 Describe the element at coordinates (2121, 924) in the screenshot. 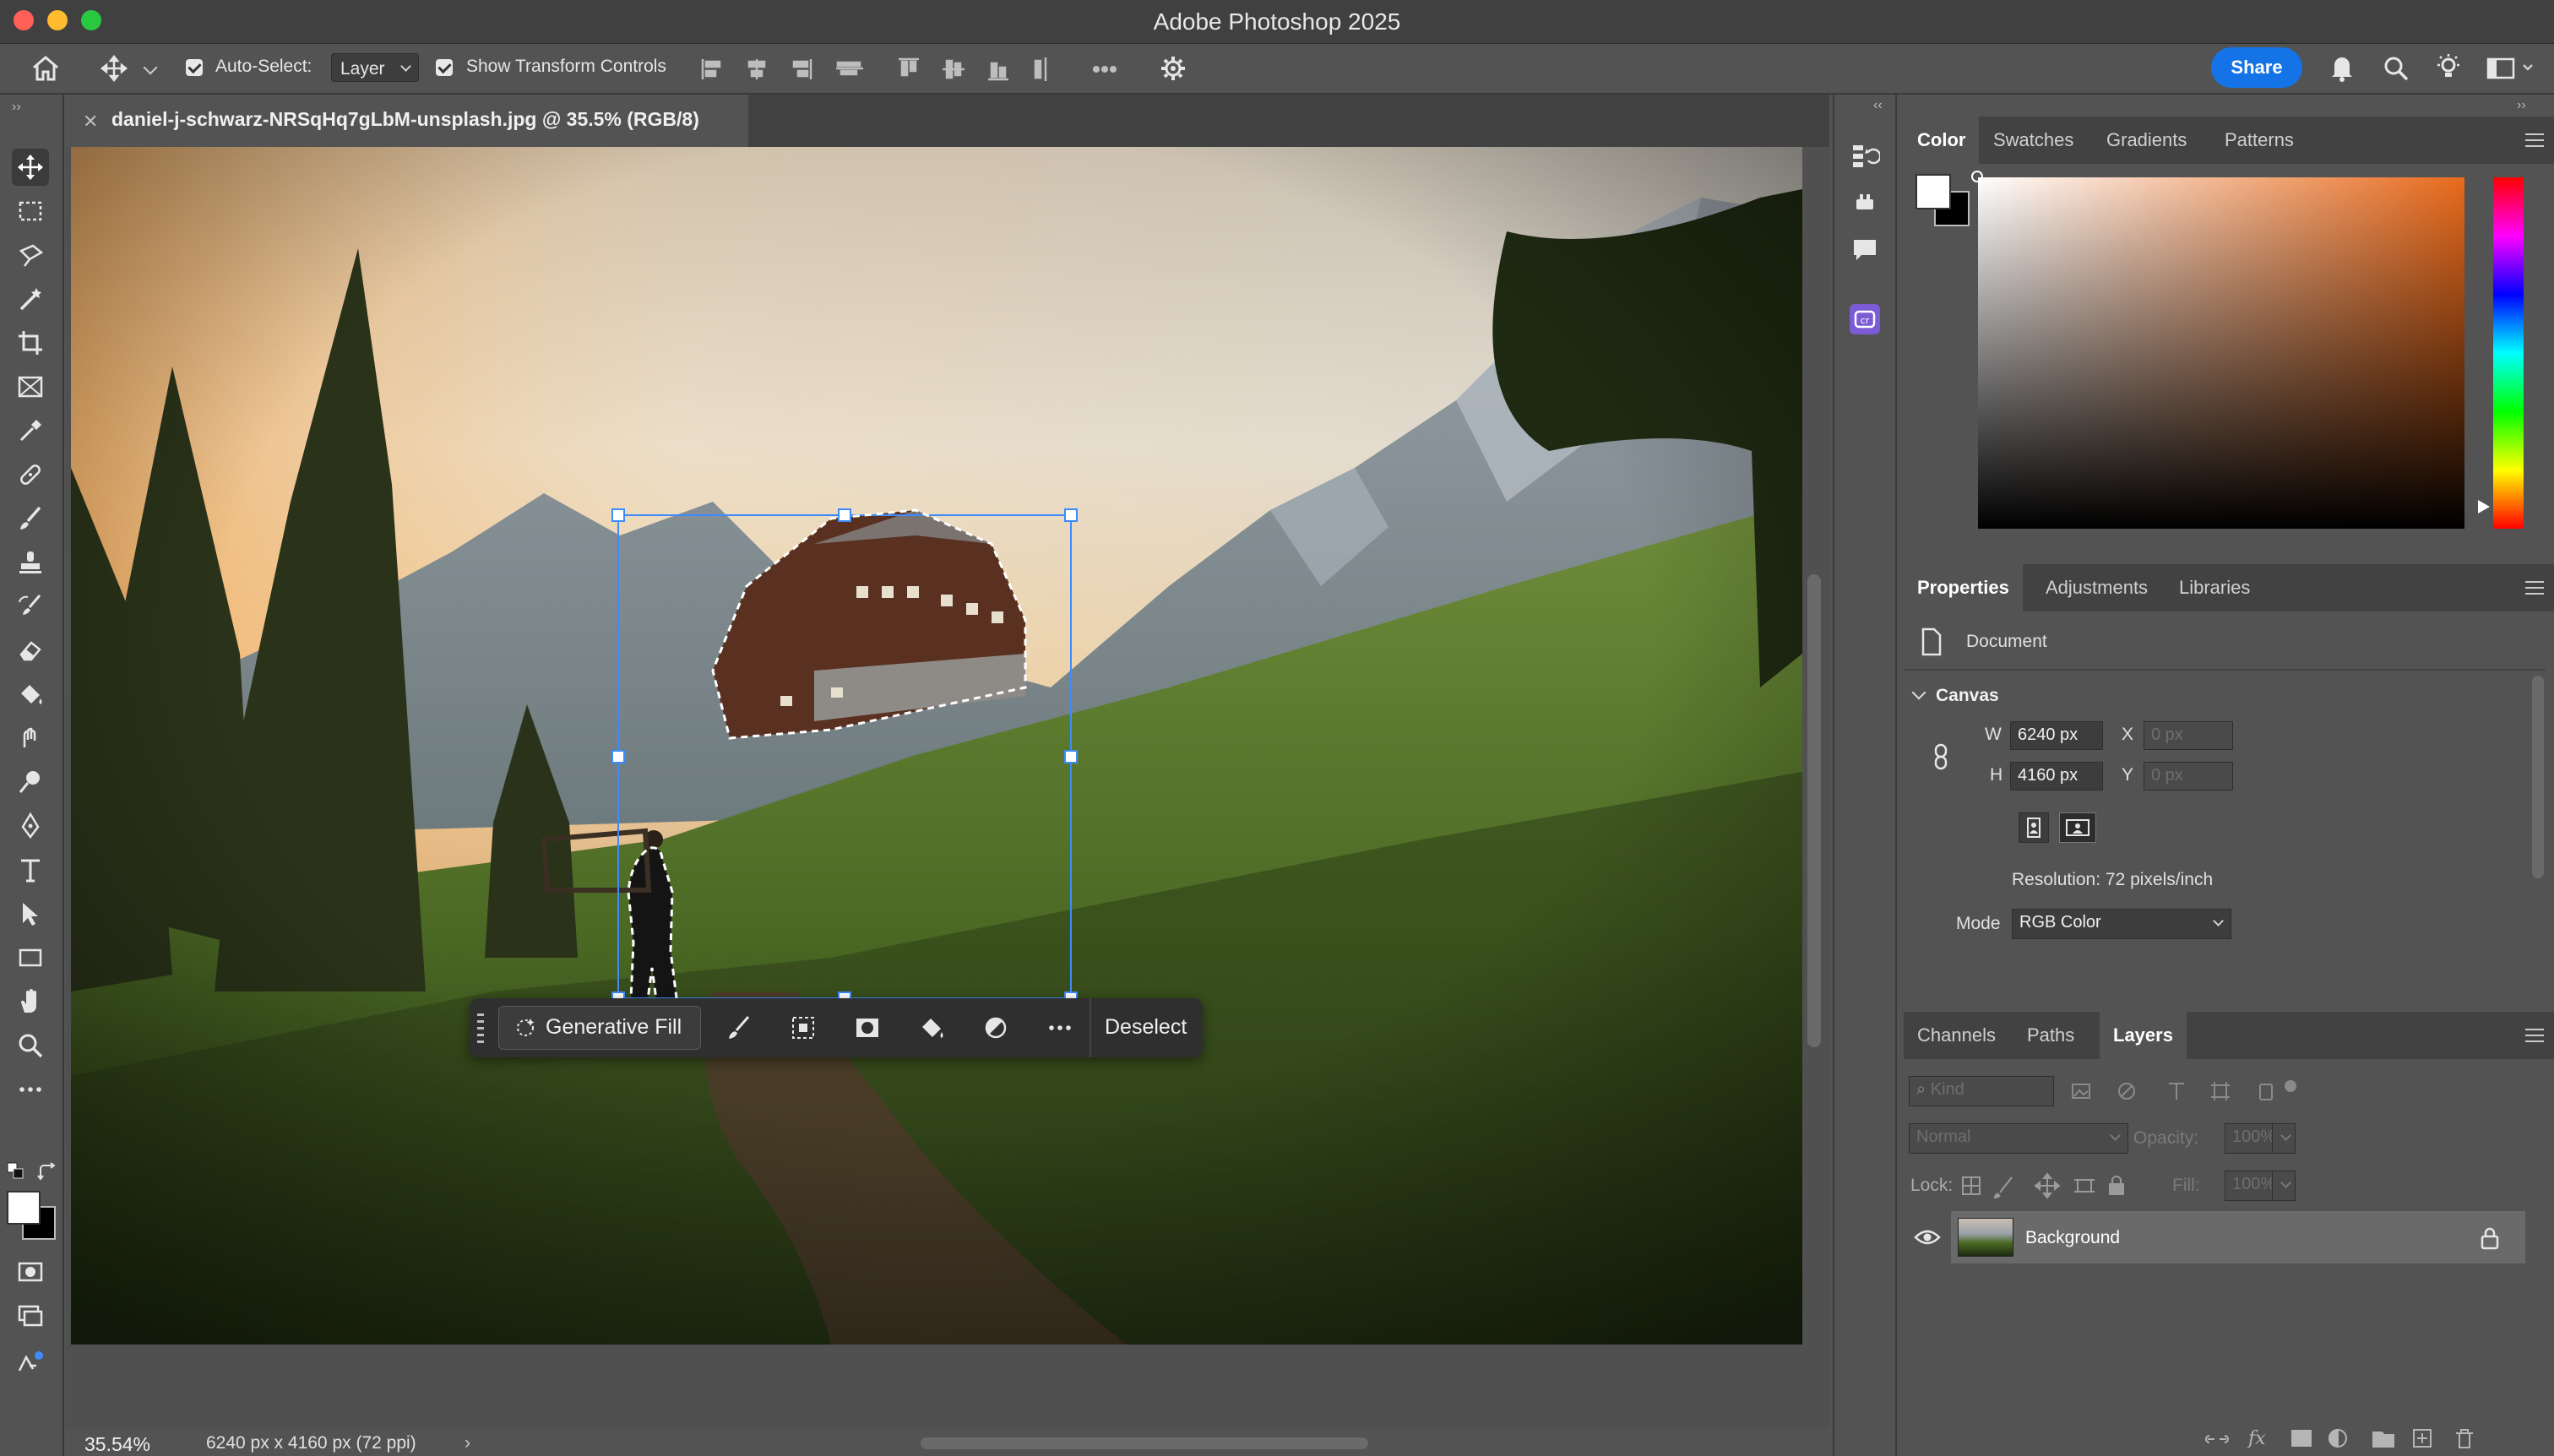

I see `mode-dropdown: RGB Color` at that location.